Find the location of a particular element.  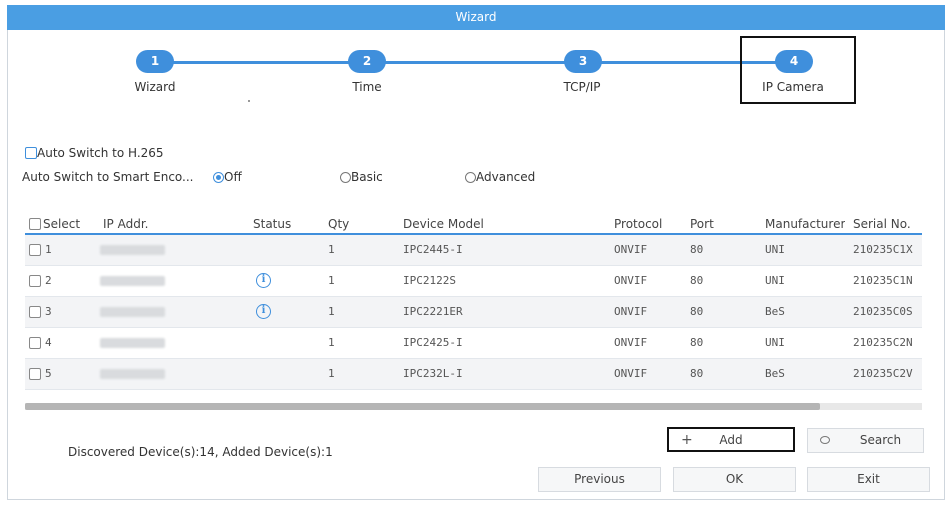

radio-off-button is located at coordinates (218, 177).